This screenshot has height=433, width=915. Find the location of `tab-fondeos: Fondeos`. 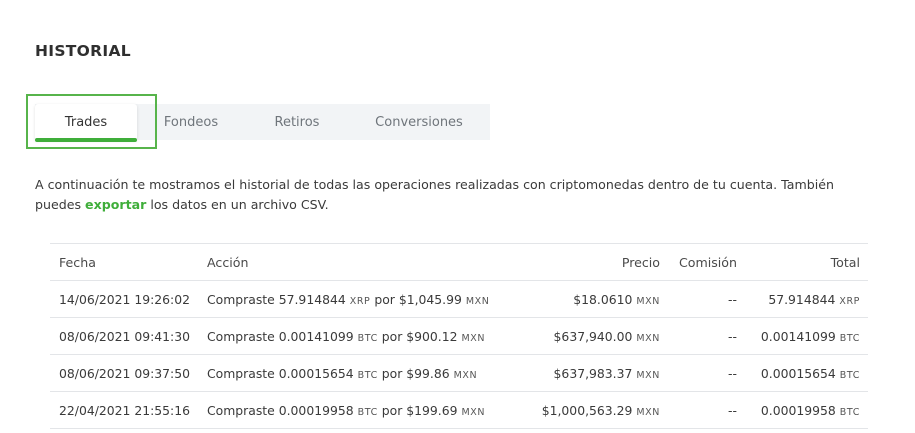

tab-fondeos: Fondeos is located at coordinates (191, 122).